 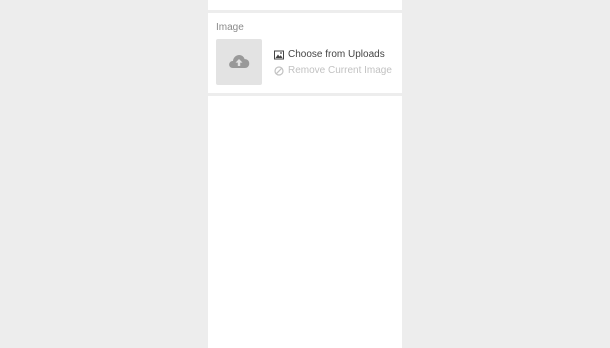 I want to click on image-thumbnail, so click(x=239, y=62).